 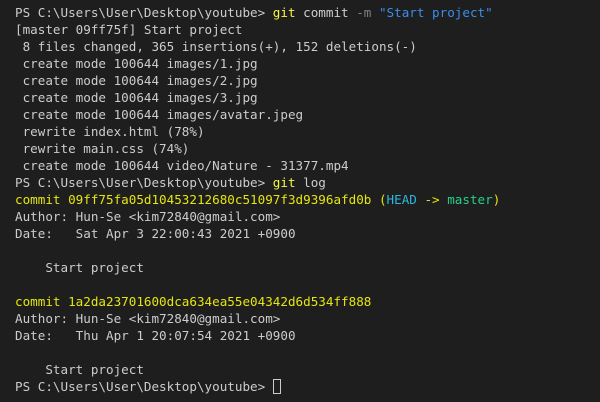 I want to click on command-subcommand: log, so click(x=310, y=182).